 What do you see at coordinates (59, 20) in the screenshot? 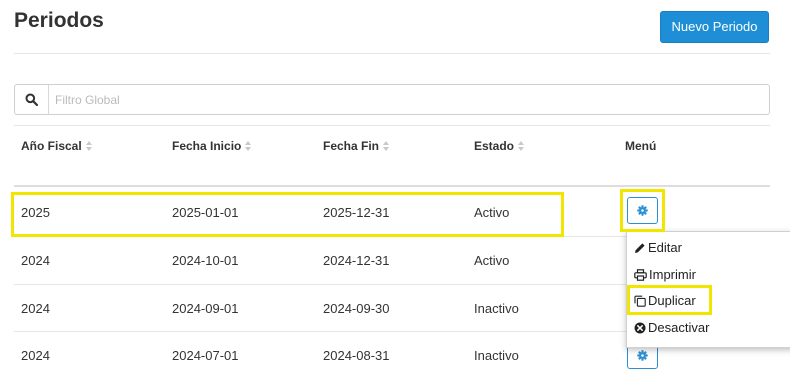
I see `page-title: Periodos` at bounding box center [59, 20].